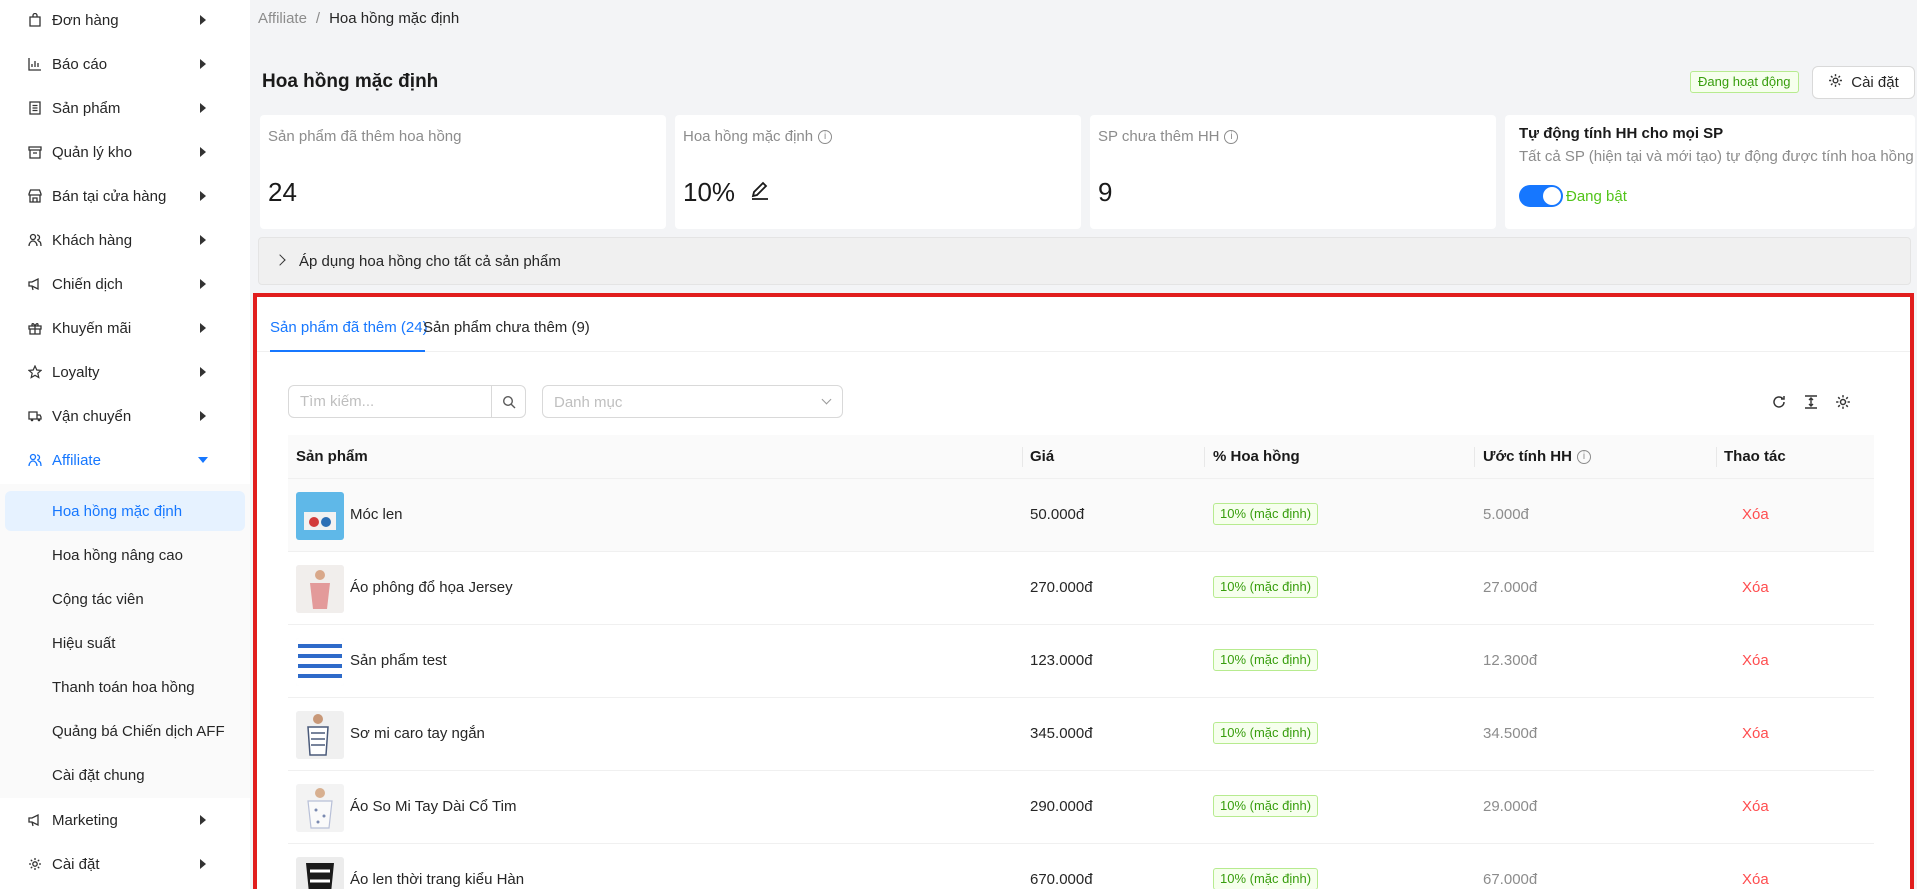 The width and height of the screenshot is (1917, 889). I want to click on product-name: Sản phẩm test, so click(398, 660).